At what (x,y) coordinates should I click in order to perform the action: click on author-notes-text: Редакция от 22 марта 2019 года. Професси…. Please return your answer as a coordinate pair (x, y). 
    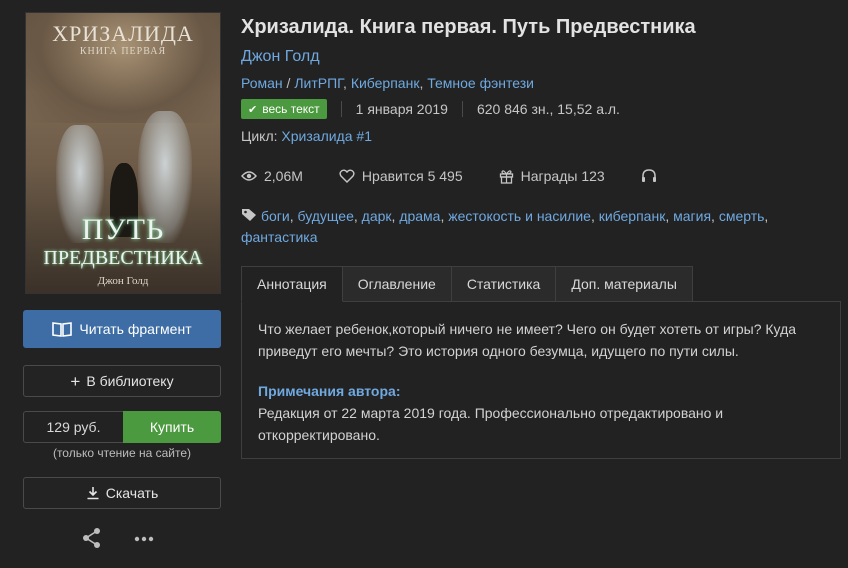
    Looking at the image, I should click on (491, 424).